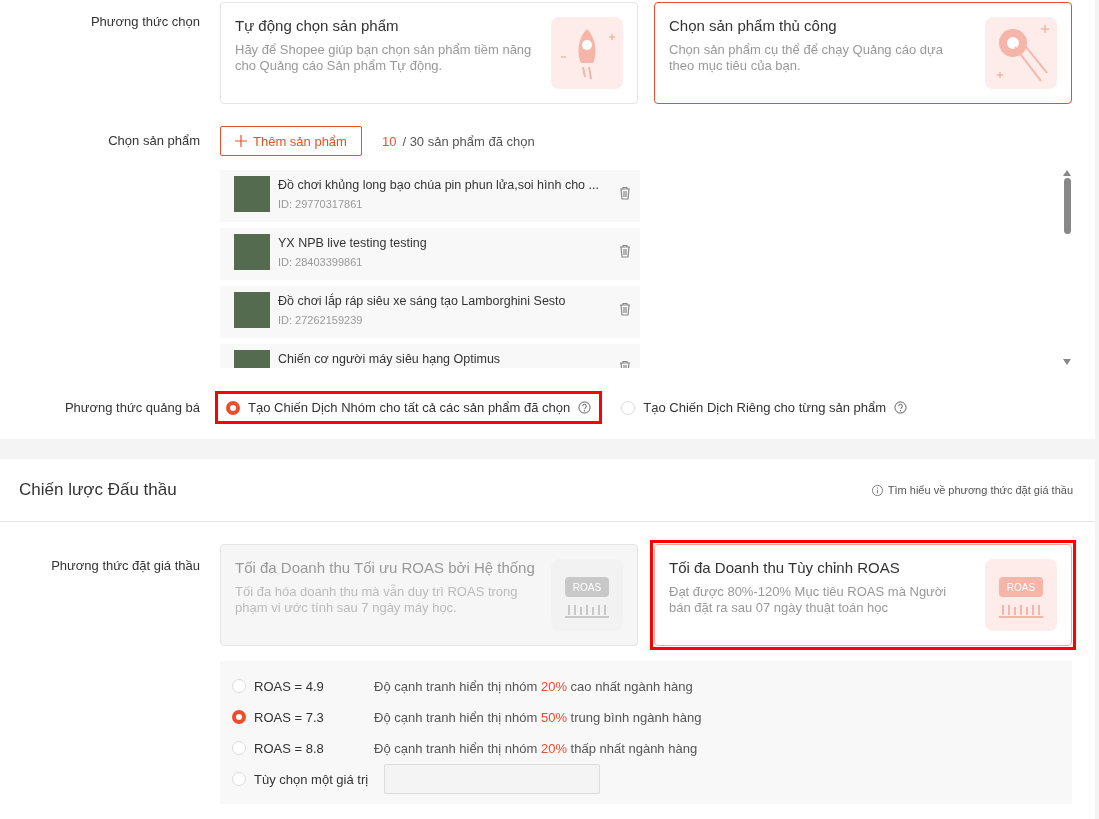 Image resolution: width=1099 pixels, height=819 pixels. What do you see at coordinates (321, 204) in the screenshot?
I see `product-id: ID: 29770317861` at bounding box center [321, 204].